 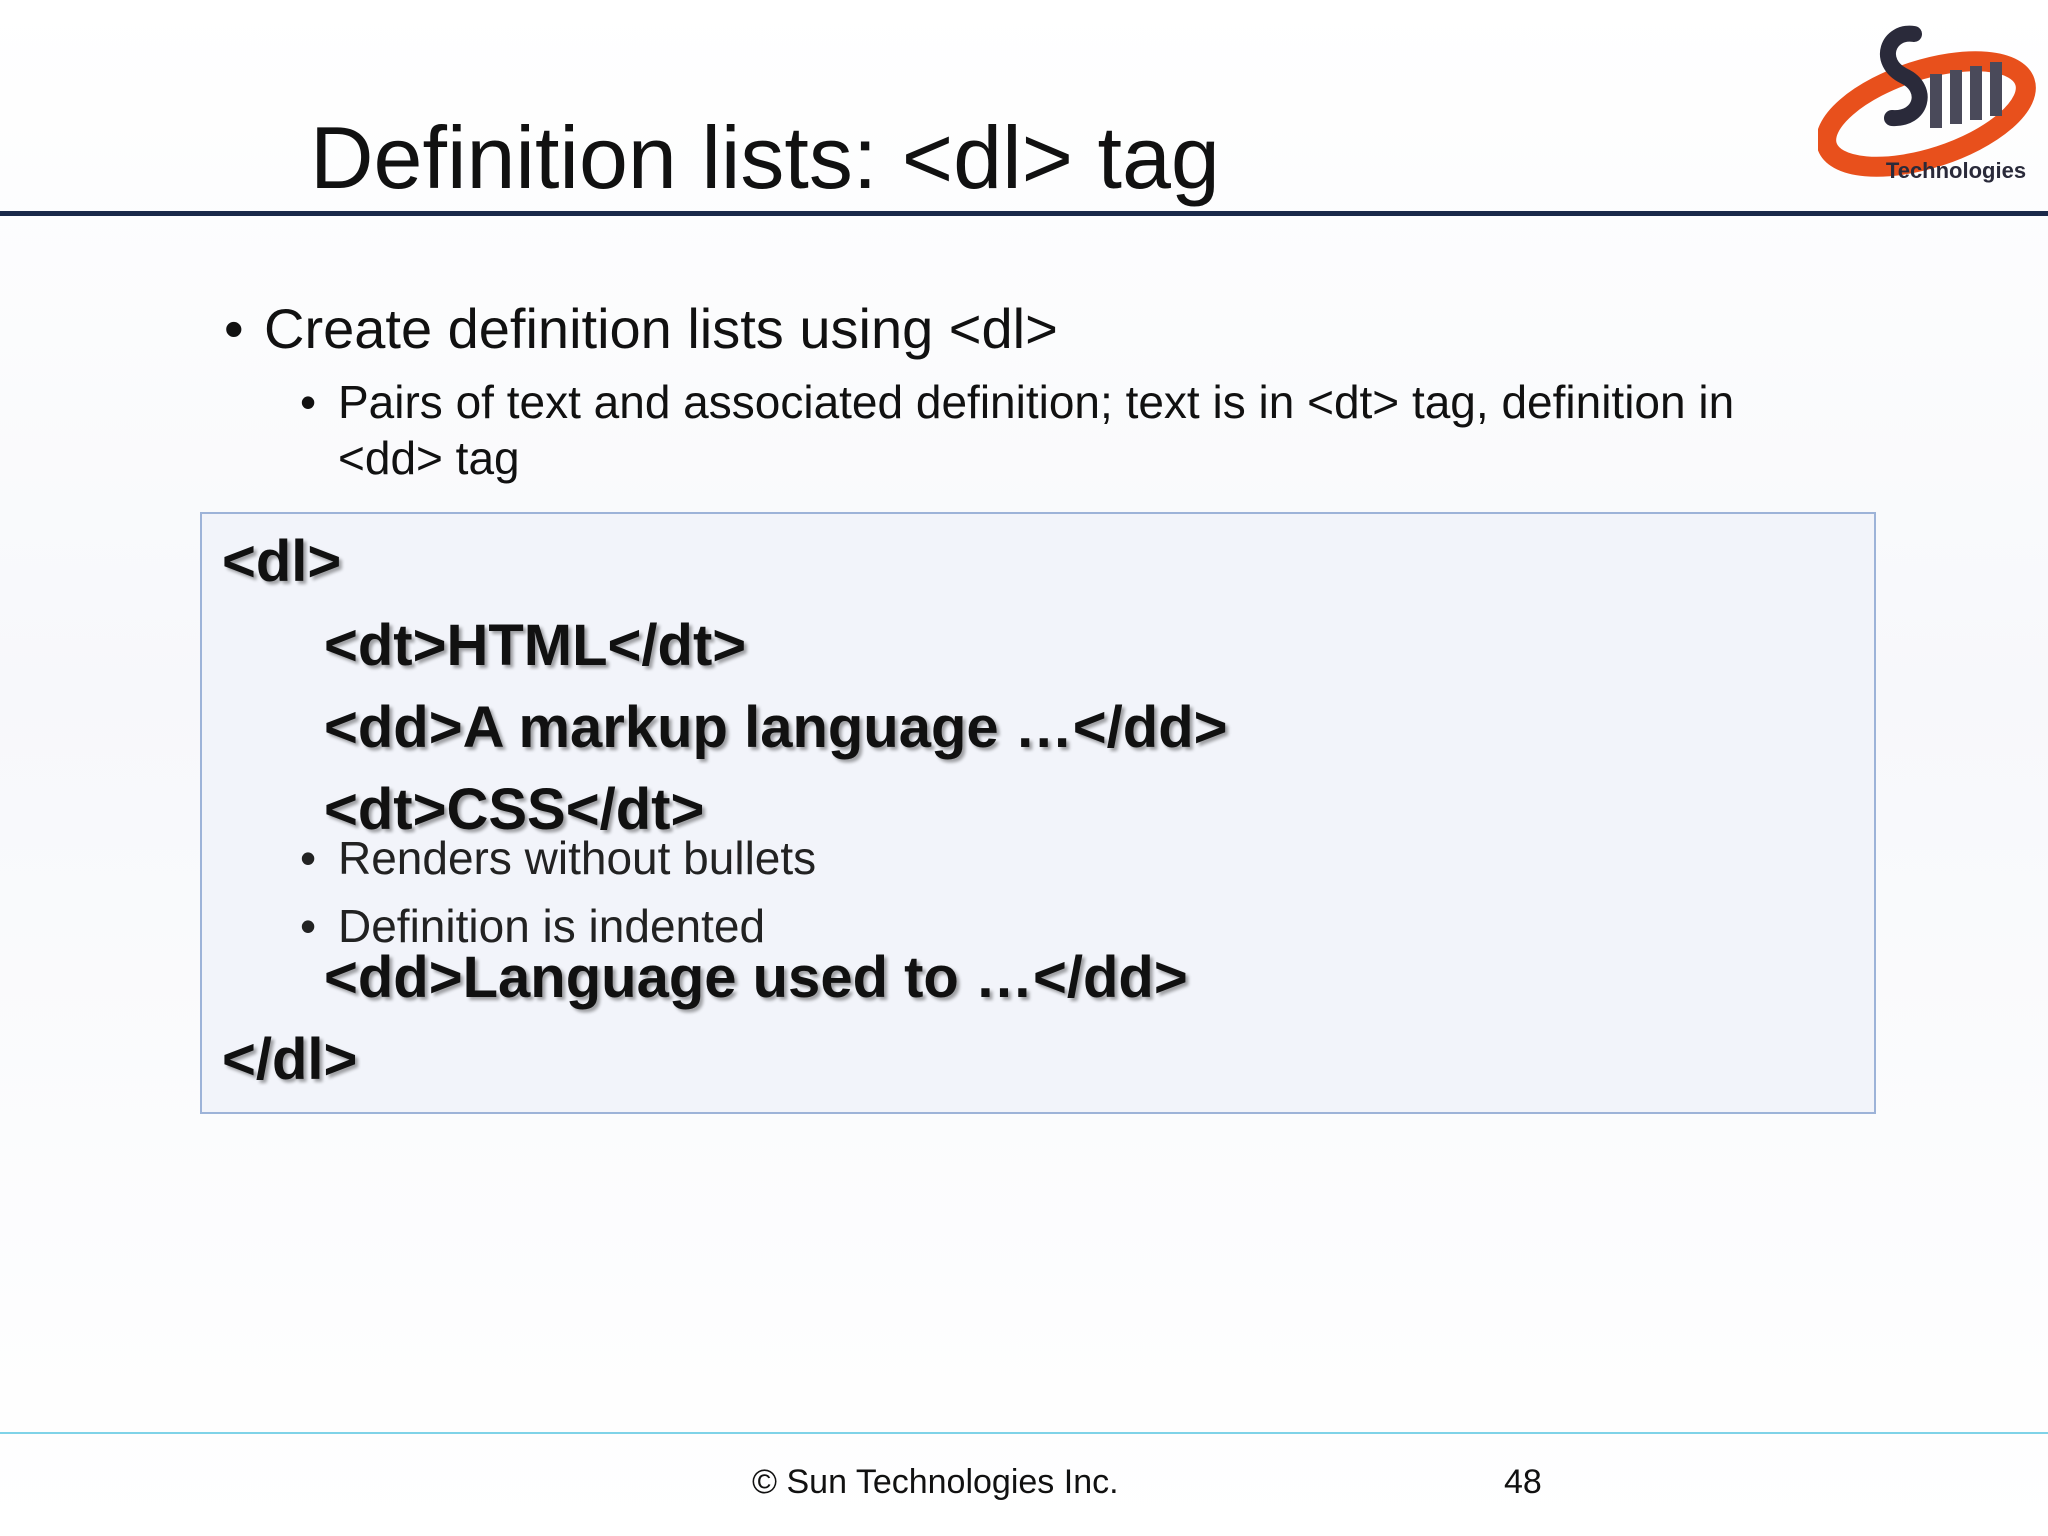 What do you see at coordinates (765, 157) in the screenshot?
I see `slide-title: Definition lists: <dl> tag` at bounding box center [765, 157].